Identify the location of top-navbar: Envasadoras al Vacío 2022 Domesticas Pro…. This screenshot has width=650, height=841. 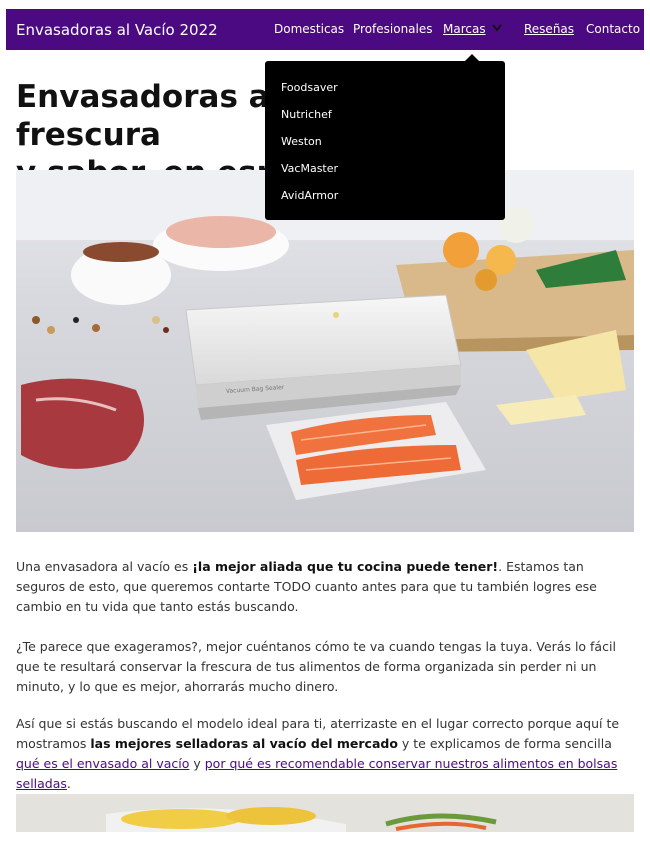
(325, 29).